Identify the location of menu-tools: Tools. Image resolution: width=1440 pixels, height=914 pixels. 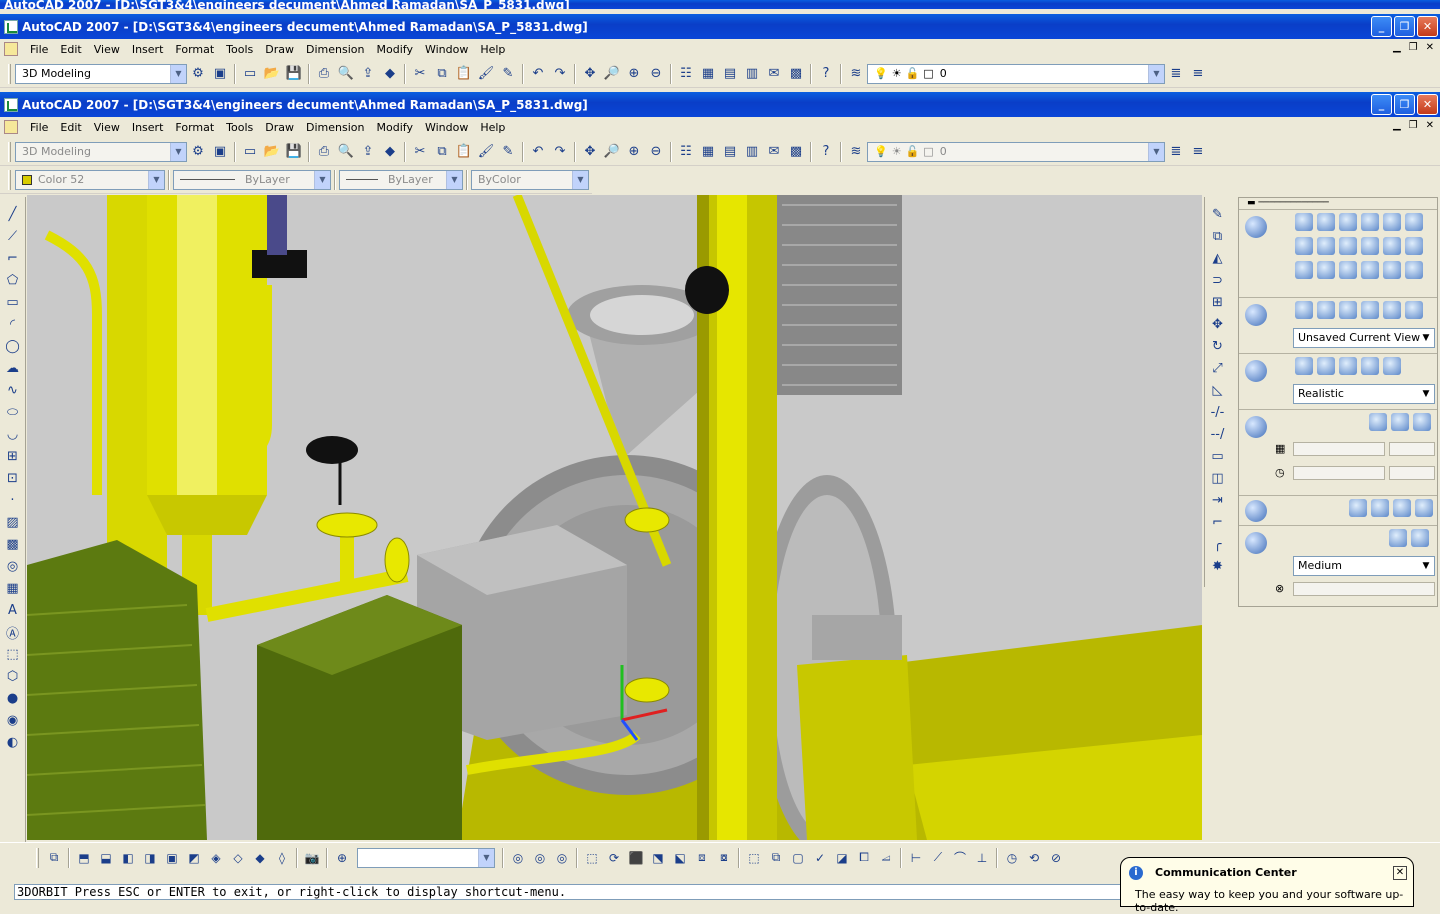
(239, 127).